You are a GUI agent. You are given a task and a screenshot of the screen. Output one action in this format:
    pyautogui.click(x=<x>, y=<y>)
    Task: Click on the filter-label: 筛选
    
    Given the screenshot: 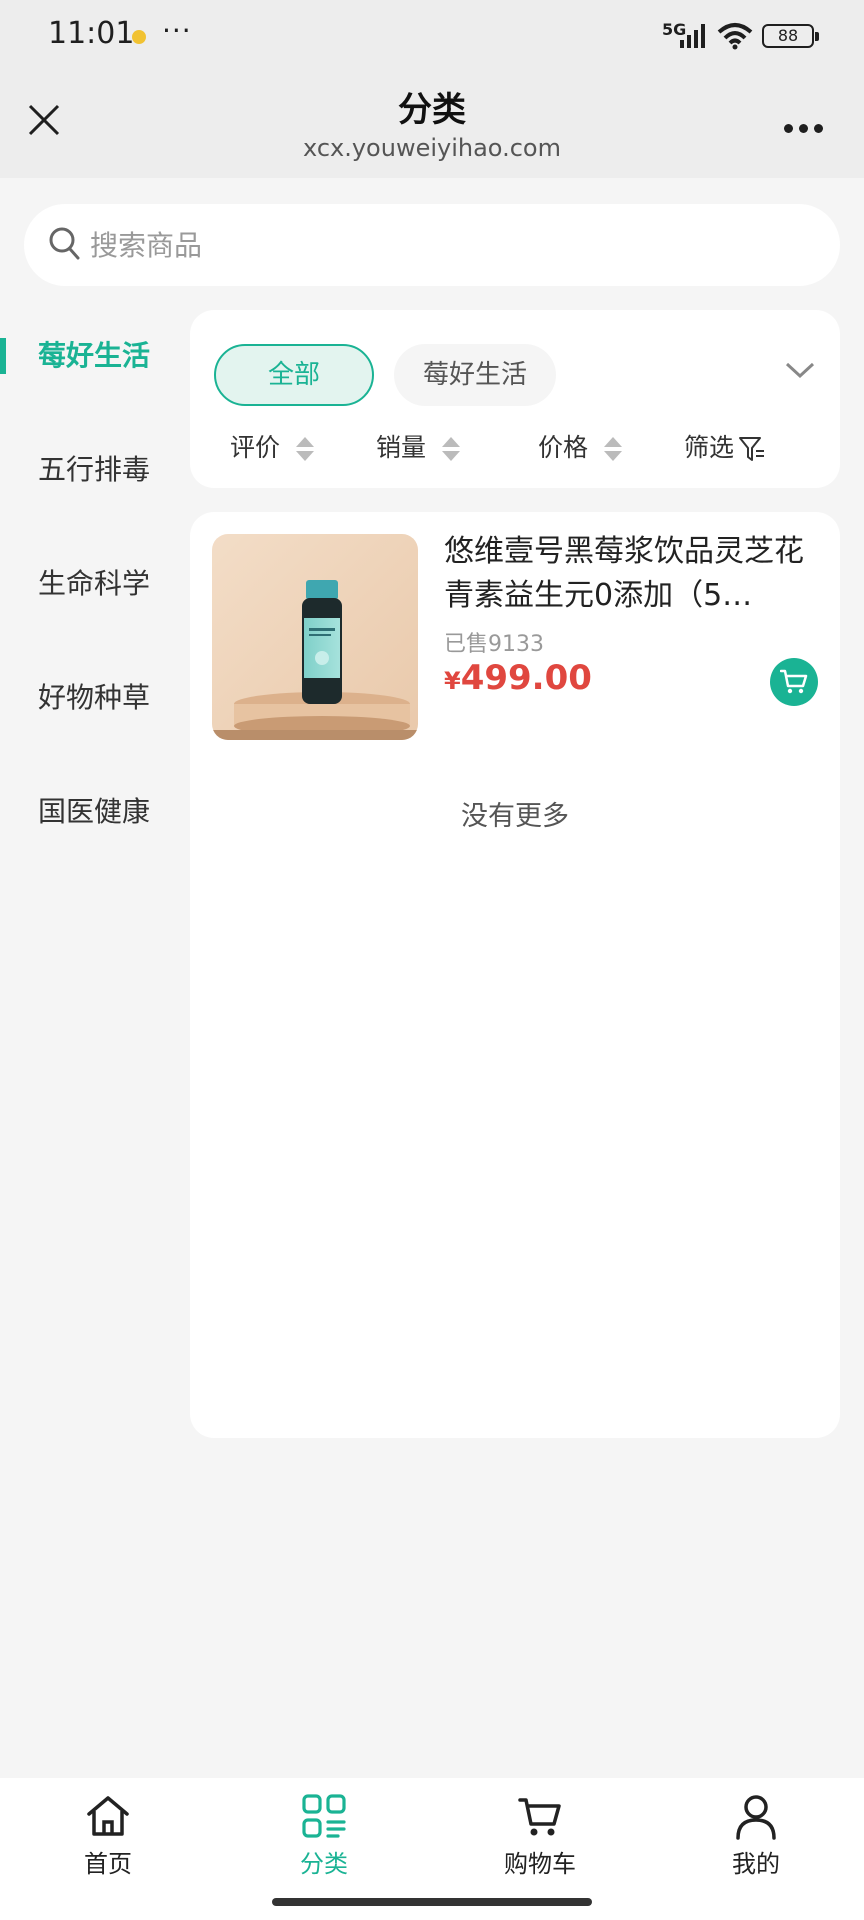 What is the action you would take?
    pyautogui.click(x=709, y=447)
    